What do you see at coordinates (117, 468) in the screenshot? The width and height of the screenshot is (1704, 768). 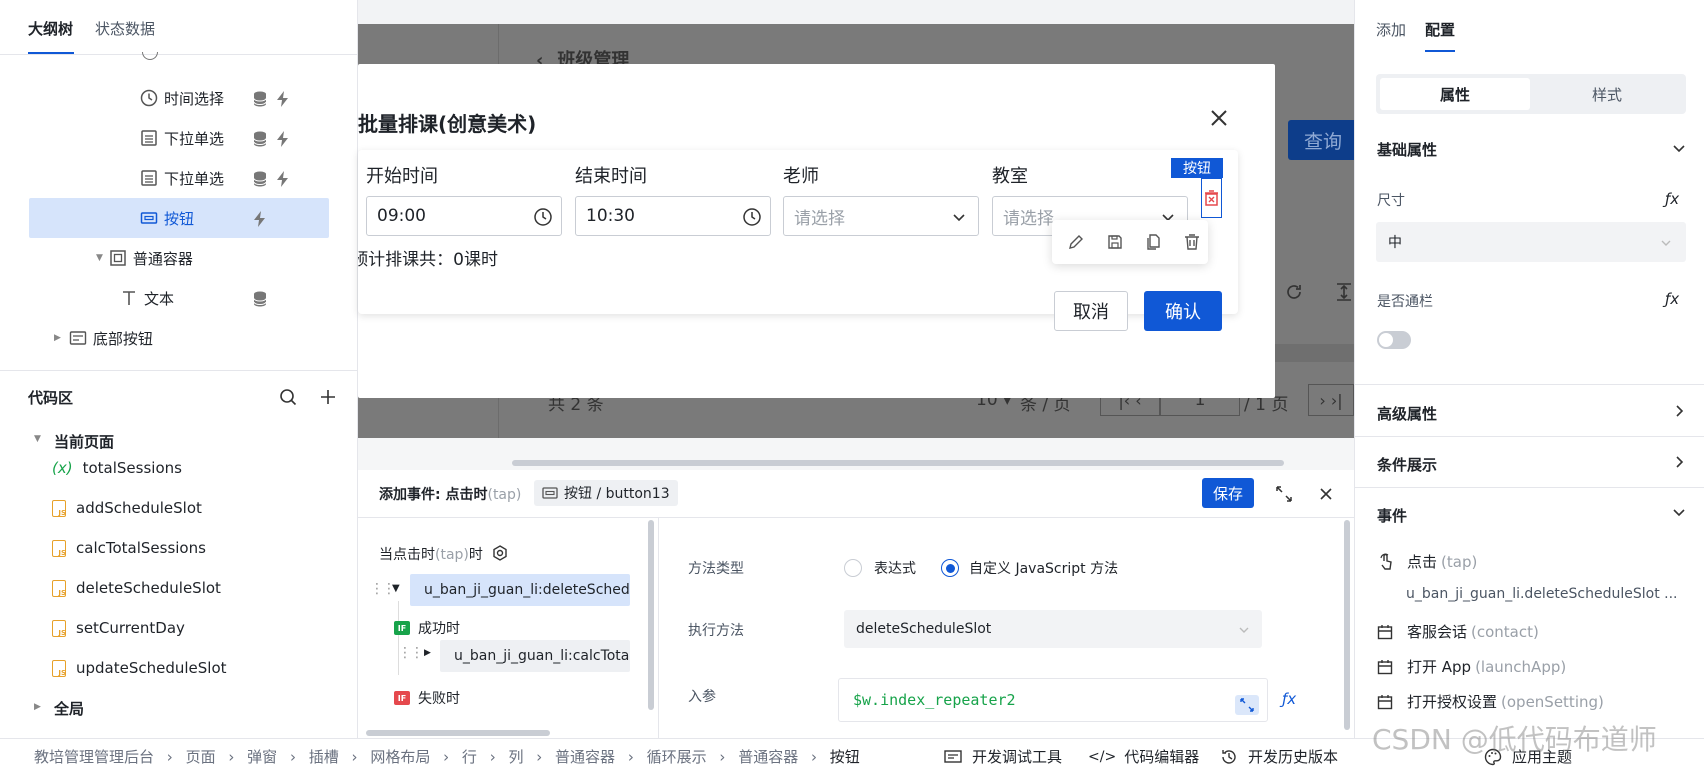 I see `variable-item: (x) totalSessions` at bounding box center [117, 468].